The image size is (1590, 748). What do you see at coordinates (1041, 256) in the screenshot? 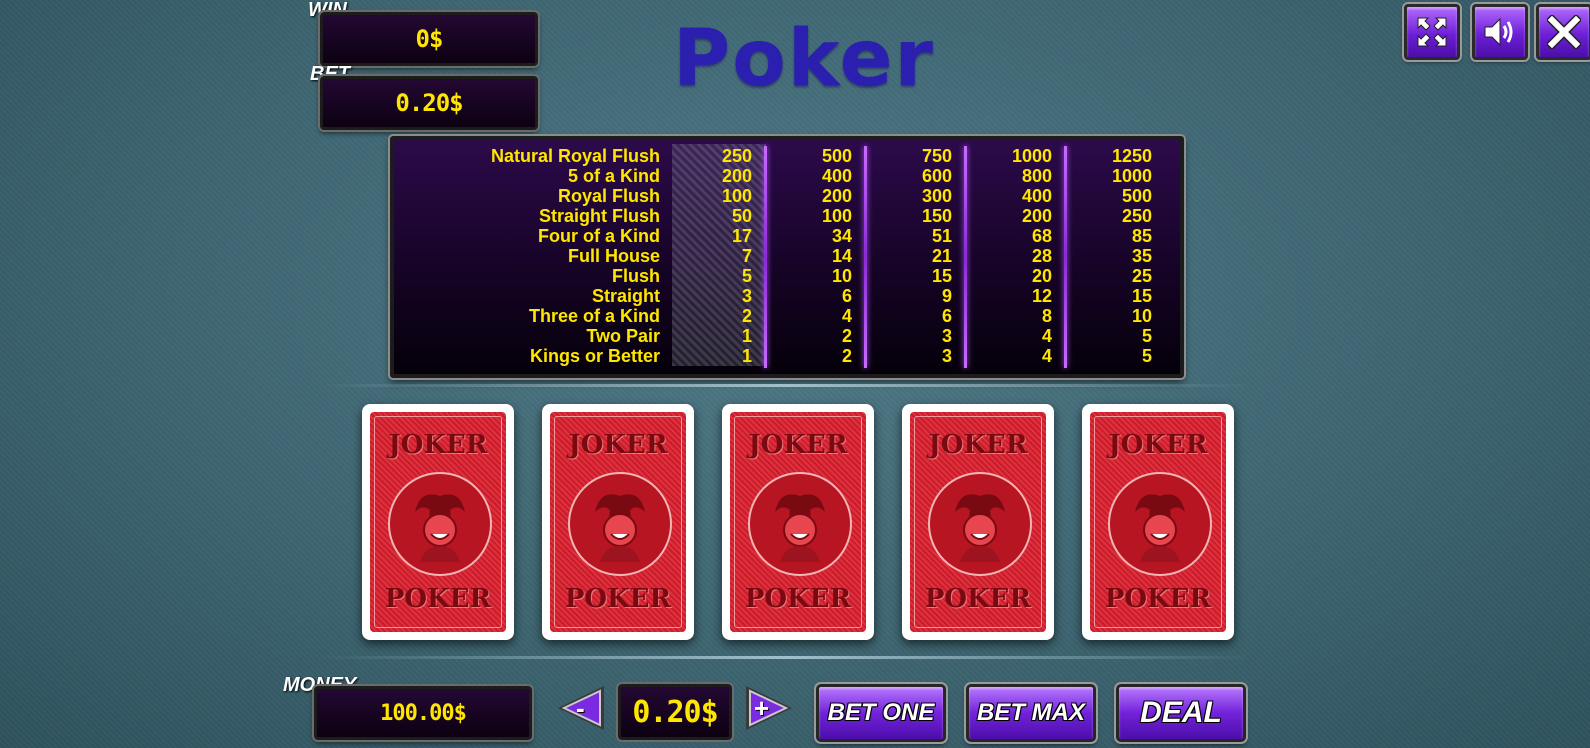
I see `payout-value: 28` at bounding box center [1041, 256].